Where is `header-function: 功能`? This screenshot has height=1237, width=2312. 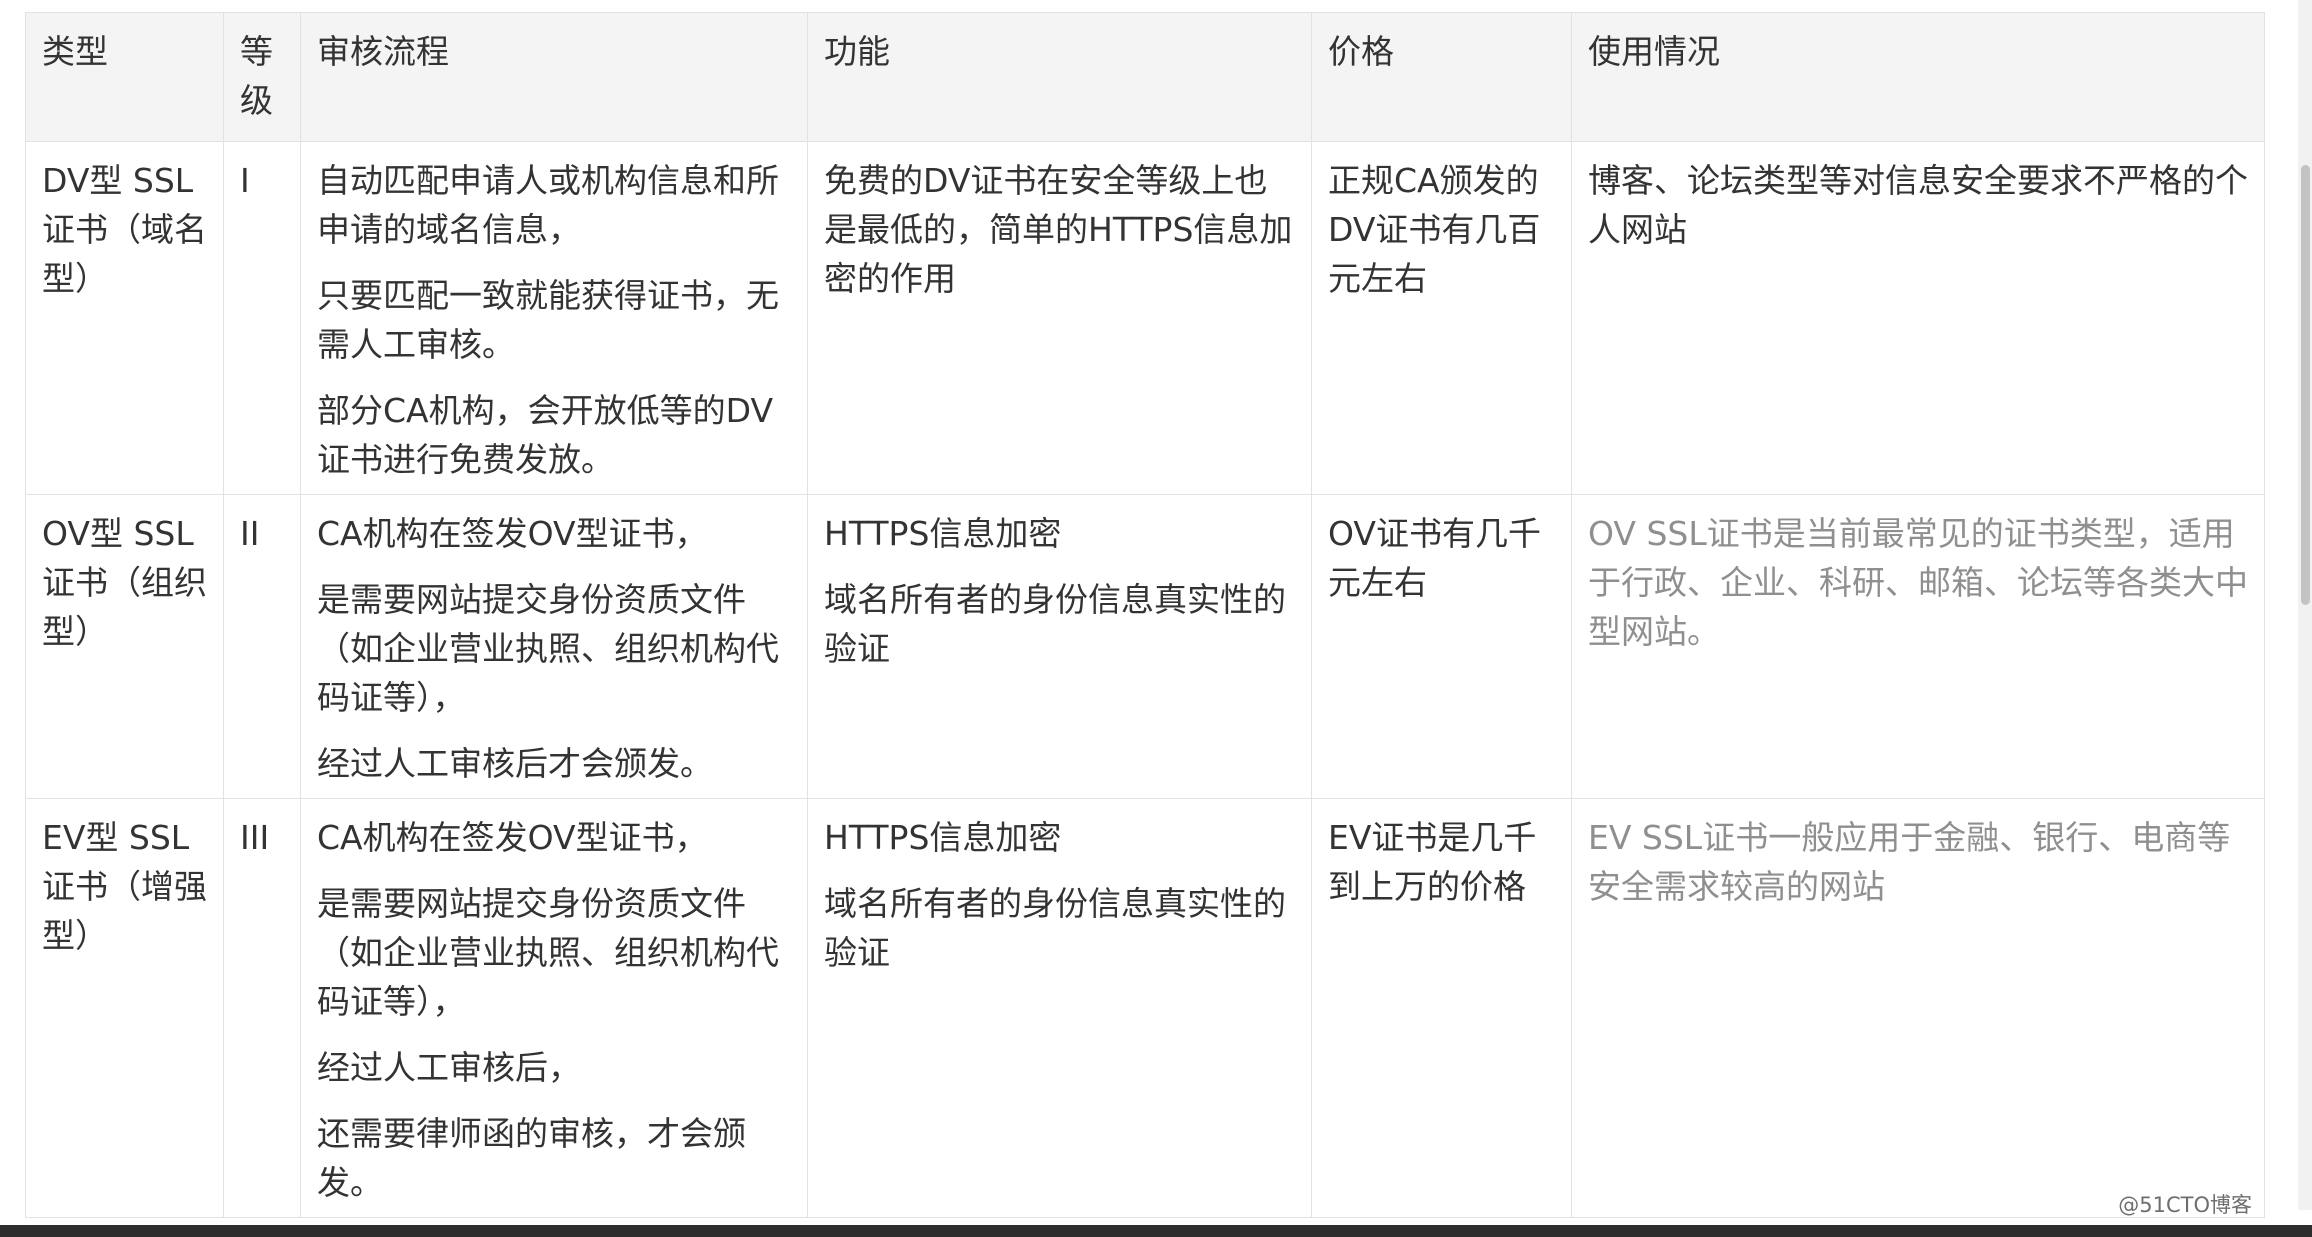
header-function: 功能 is located at coordinates (1059, 77).